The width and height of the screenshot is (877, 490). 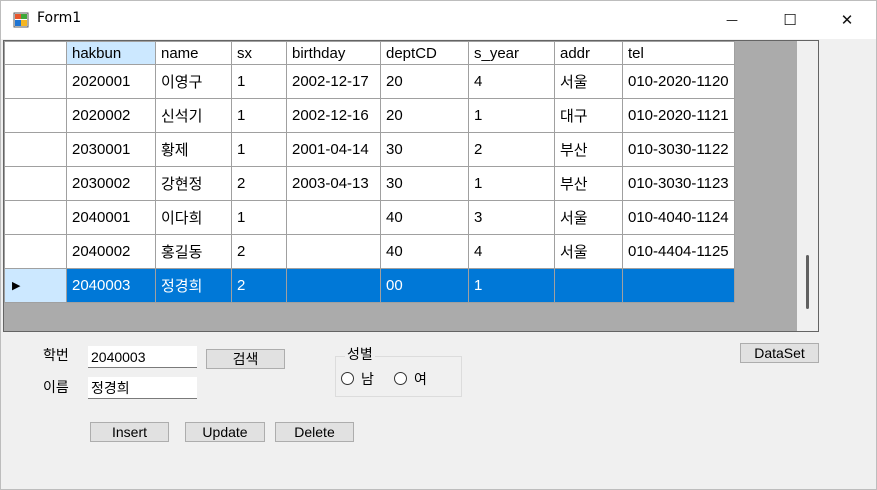 What do you see at coordinates (111, 53) in the screenshot?
I see `column-header-hakbun: hakbun` at bounding box center [111, 53].